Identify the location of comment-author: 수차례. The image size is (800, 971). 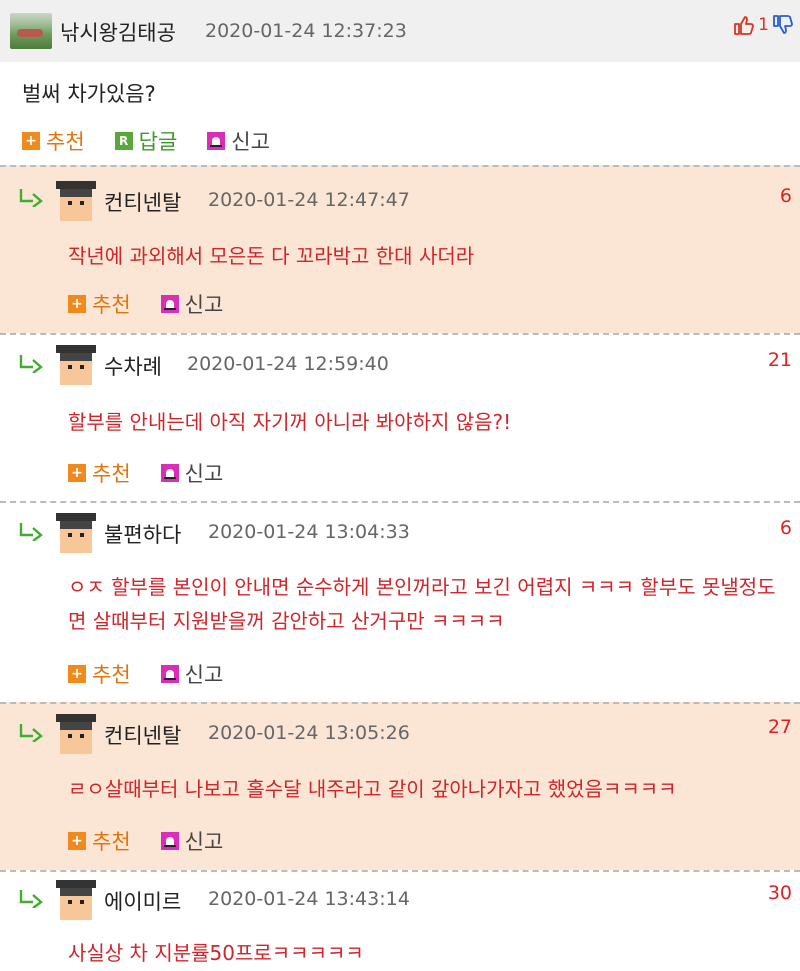
(133, 366).